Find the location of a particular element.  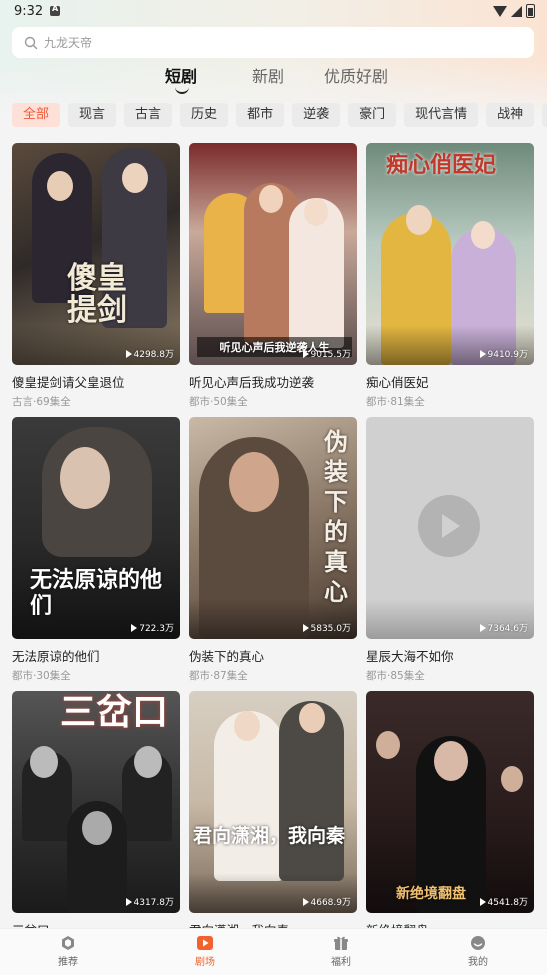

drama-meta: 都市·81集全 is located at coordinates (395, 402).